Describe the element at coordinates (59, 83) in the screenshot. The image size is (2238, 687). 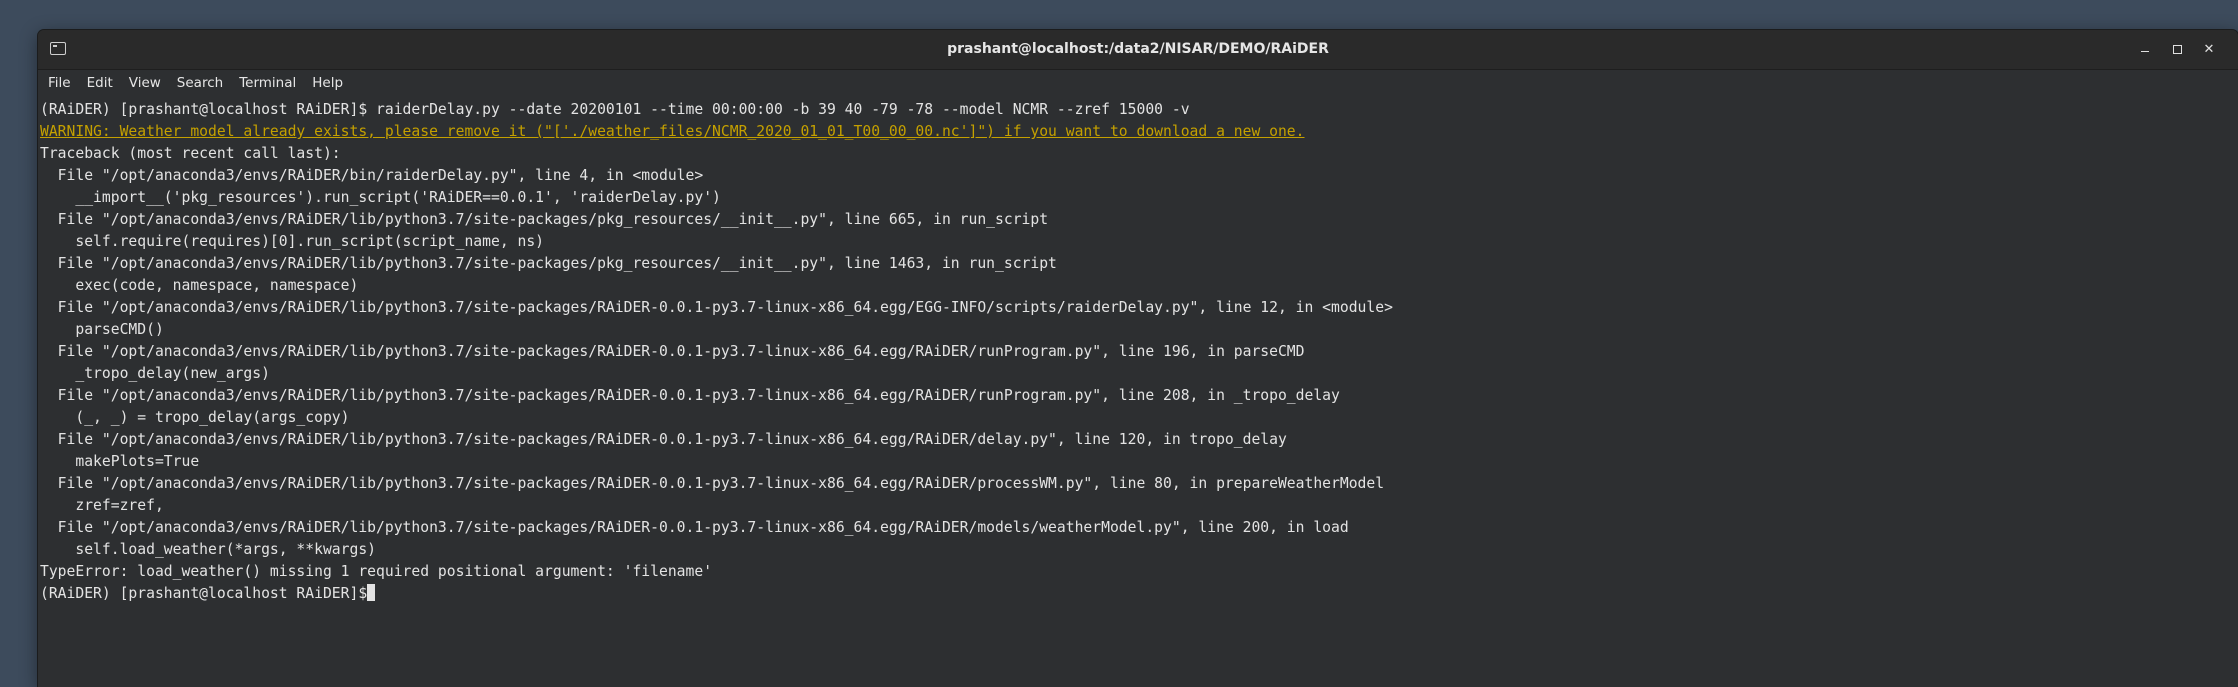
I see `menu-file: File` at that location.